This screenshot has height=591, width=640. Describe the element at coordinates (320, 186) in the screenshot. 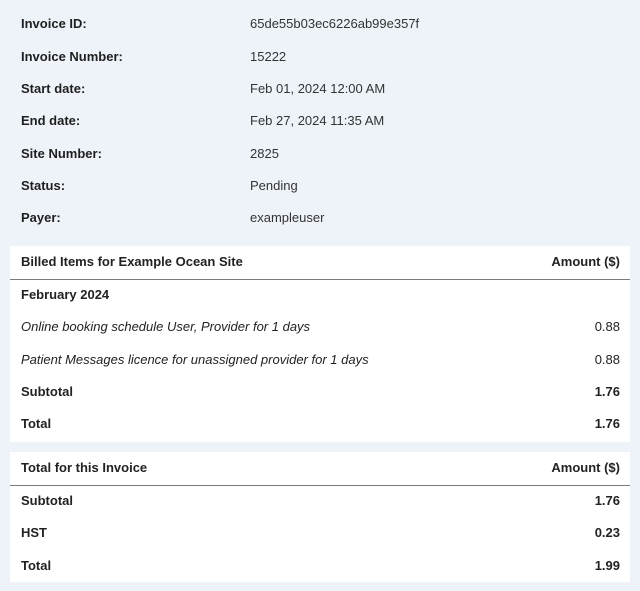

I see `detail-status: Status: Pending` at that location.